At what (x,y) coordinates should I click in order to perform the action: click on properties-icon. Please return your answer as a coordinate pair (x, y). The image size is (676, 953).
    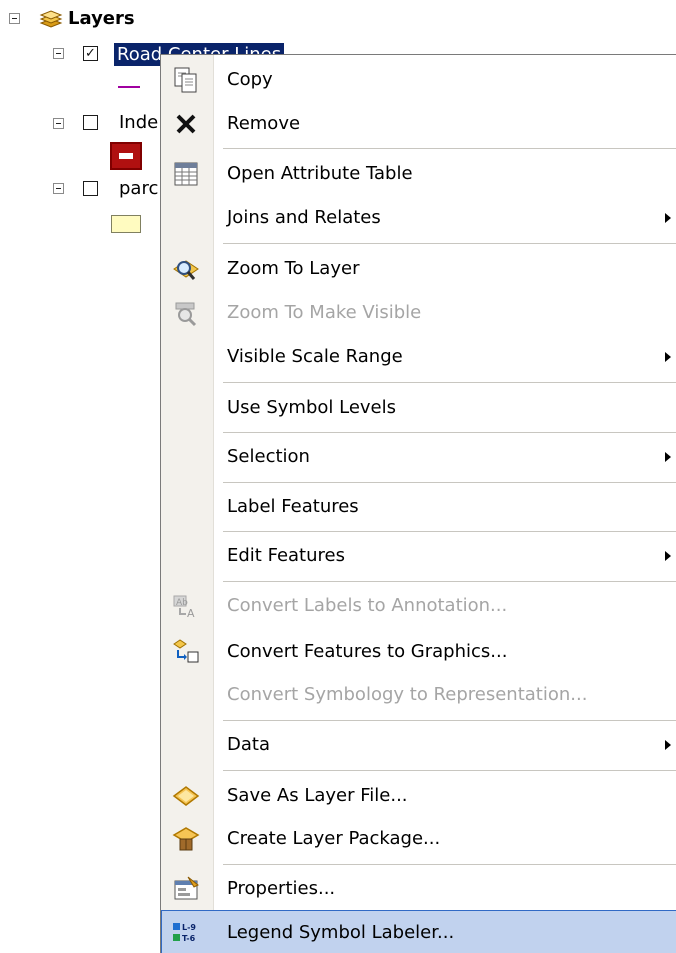
    Looking at the image, I should click on (186, 889).